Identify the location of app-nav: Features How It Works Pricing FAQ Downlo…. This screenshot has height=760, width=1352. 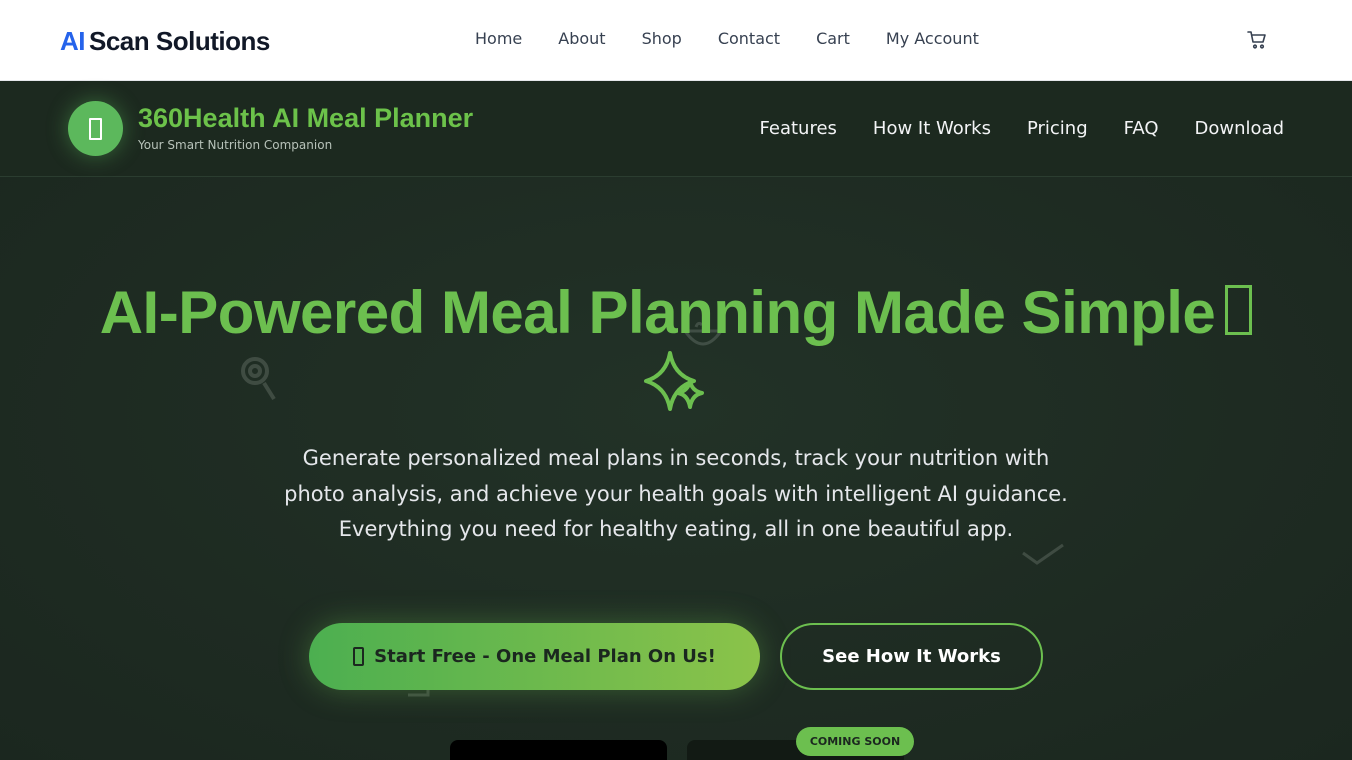
(1022, 128).